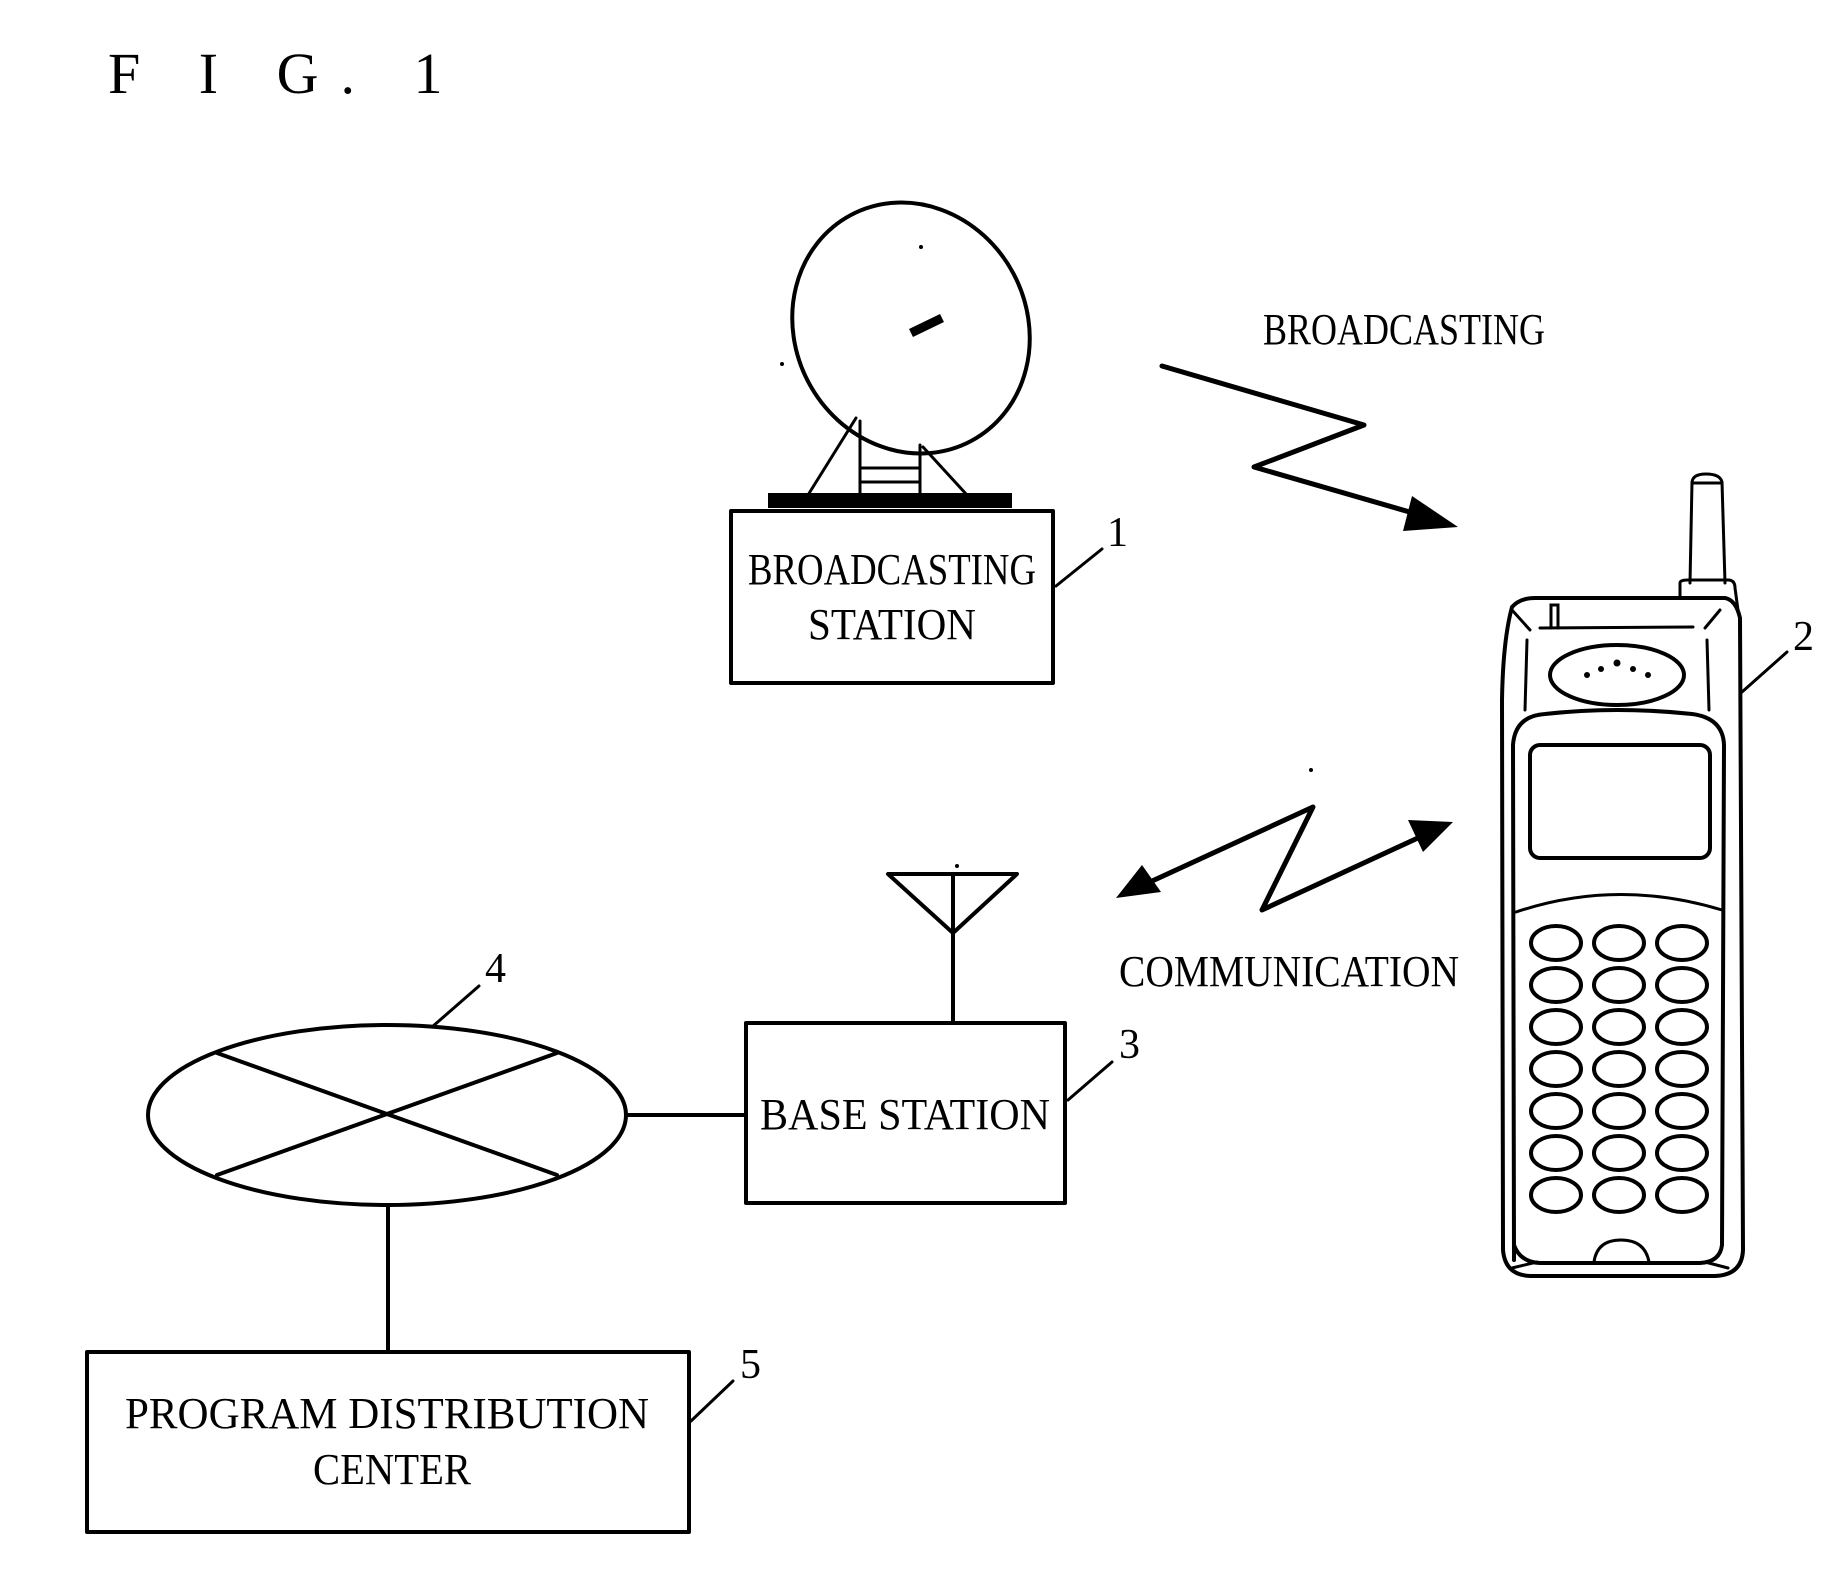  What do you see at coordinates (1289, 971) in the screenshot?
I see `communication-link-label: COMMUNICATION` at bounding box center [1289, 971].